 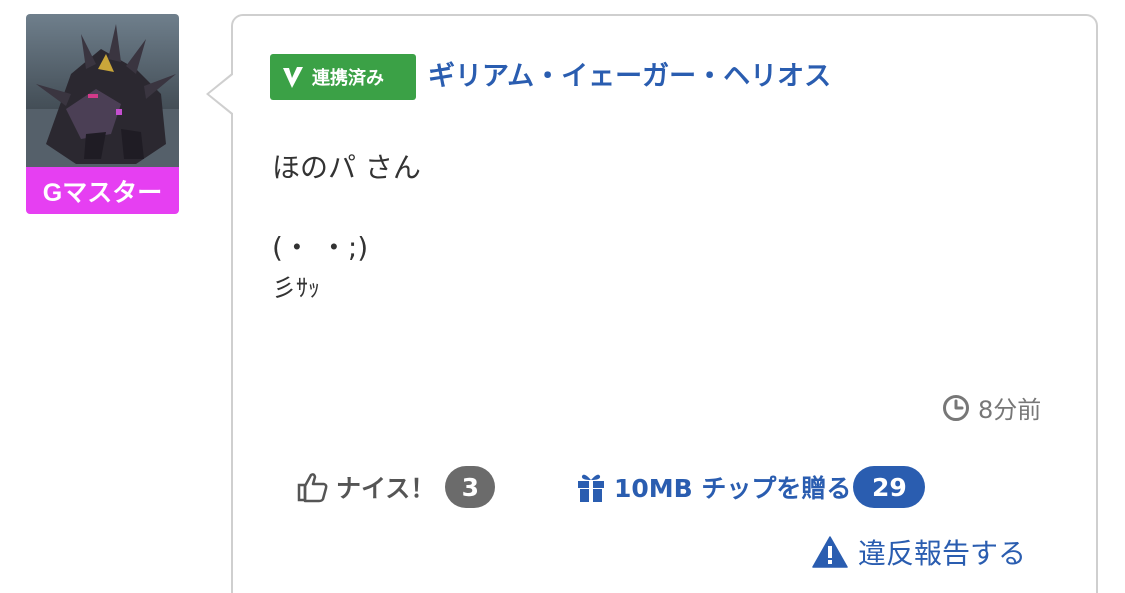 I want to click on tip-count: 29, so click(x=889, y=487).